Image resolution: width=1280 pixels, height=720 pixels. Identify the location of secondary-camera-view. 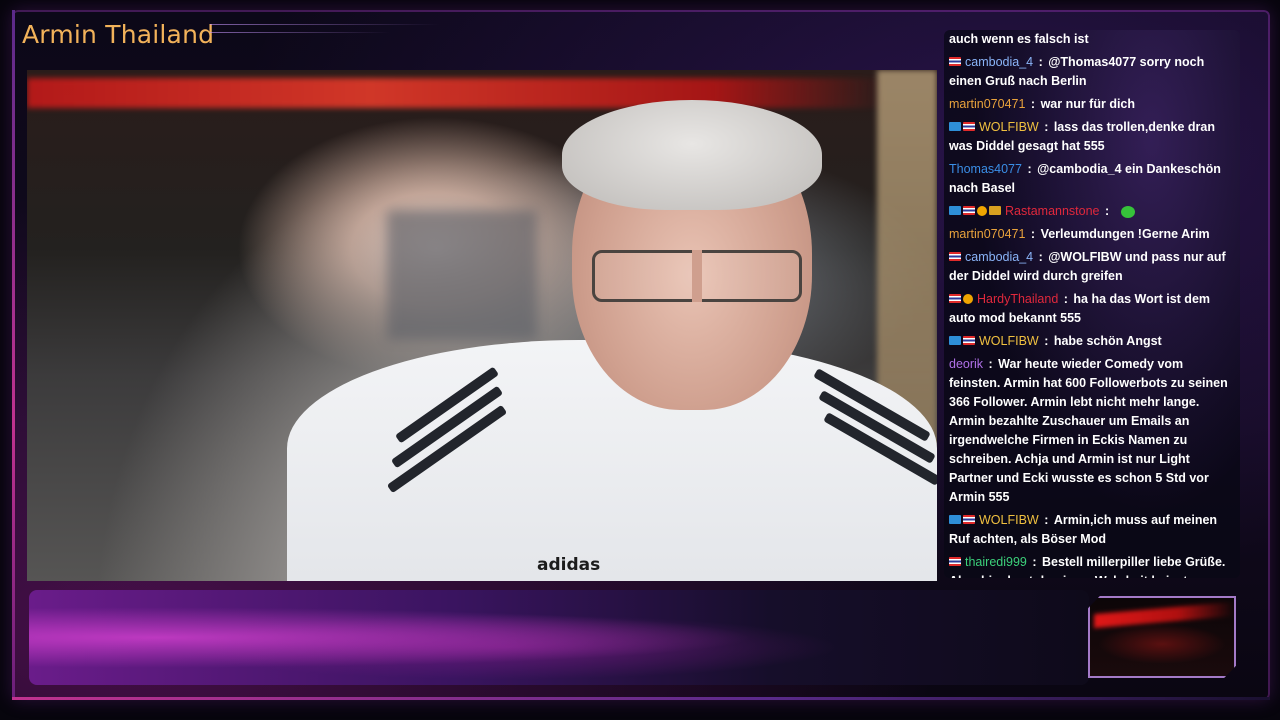
(1162, 637).